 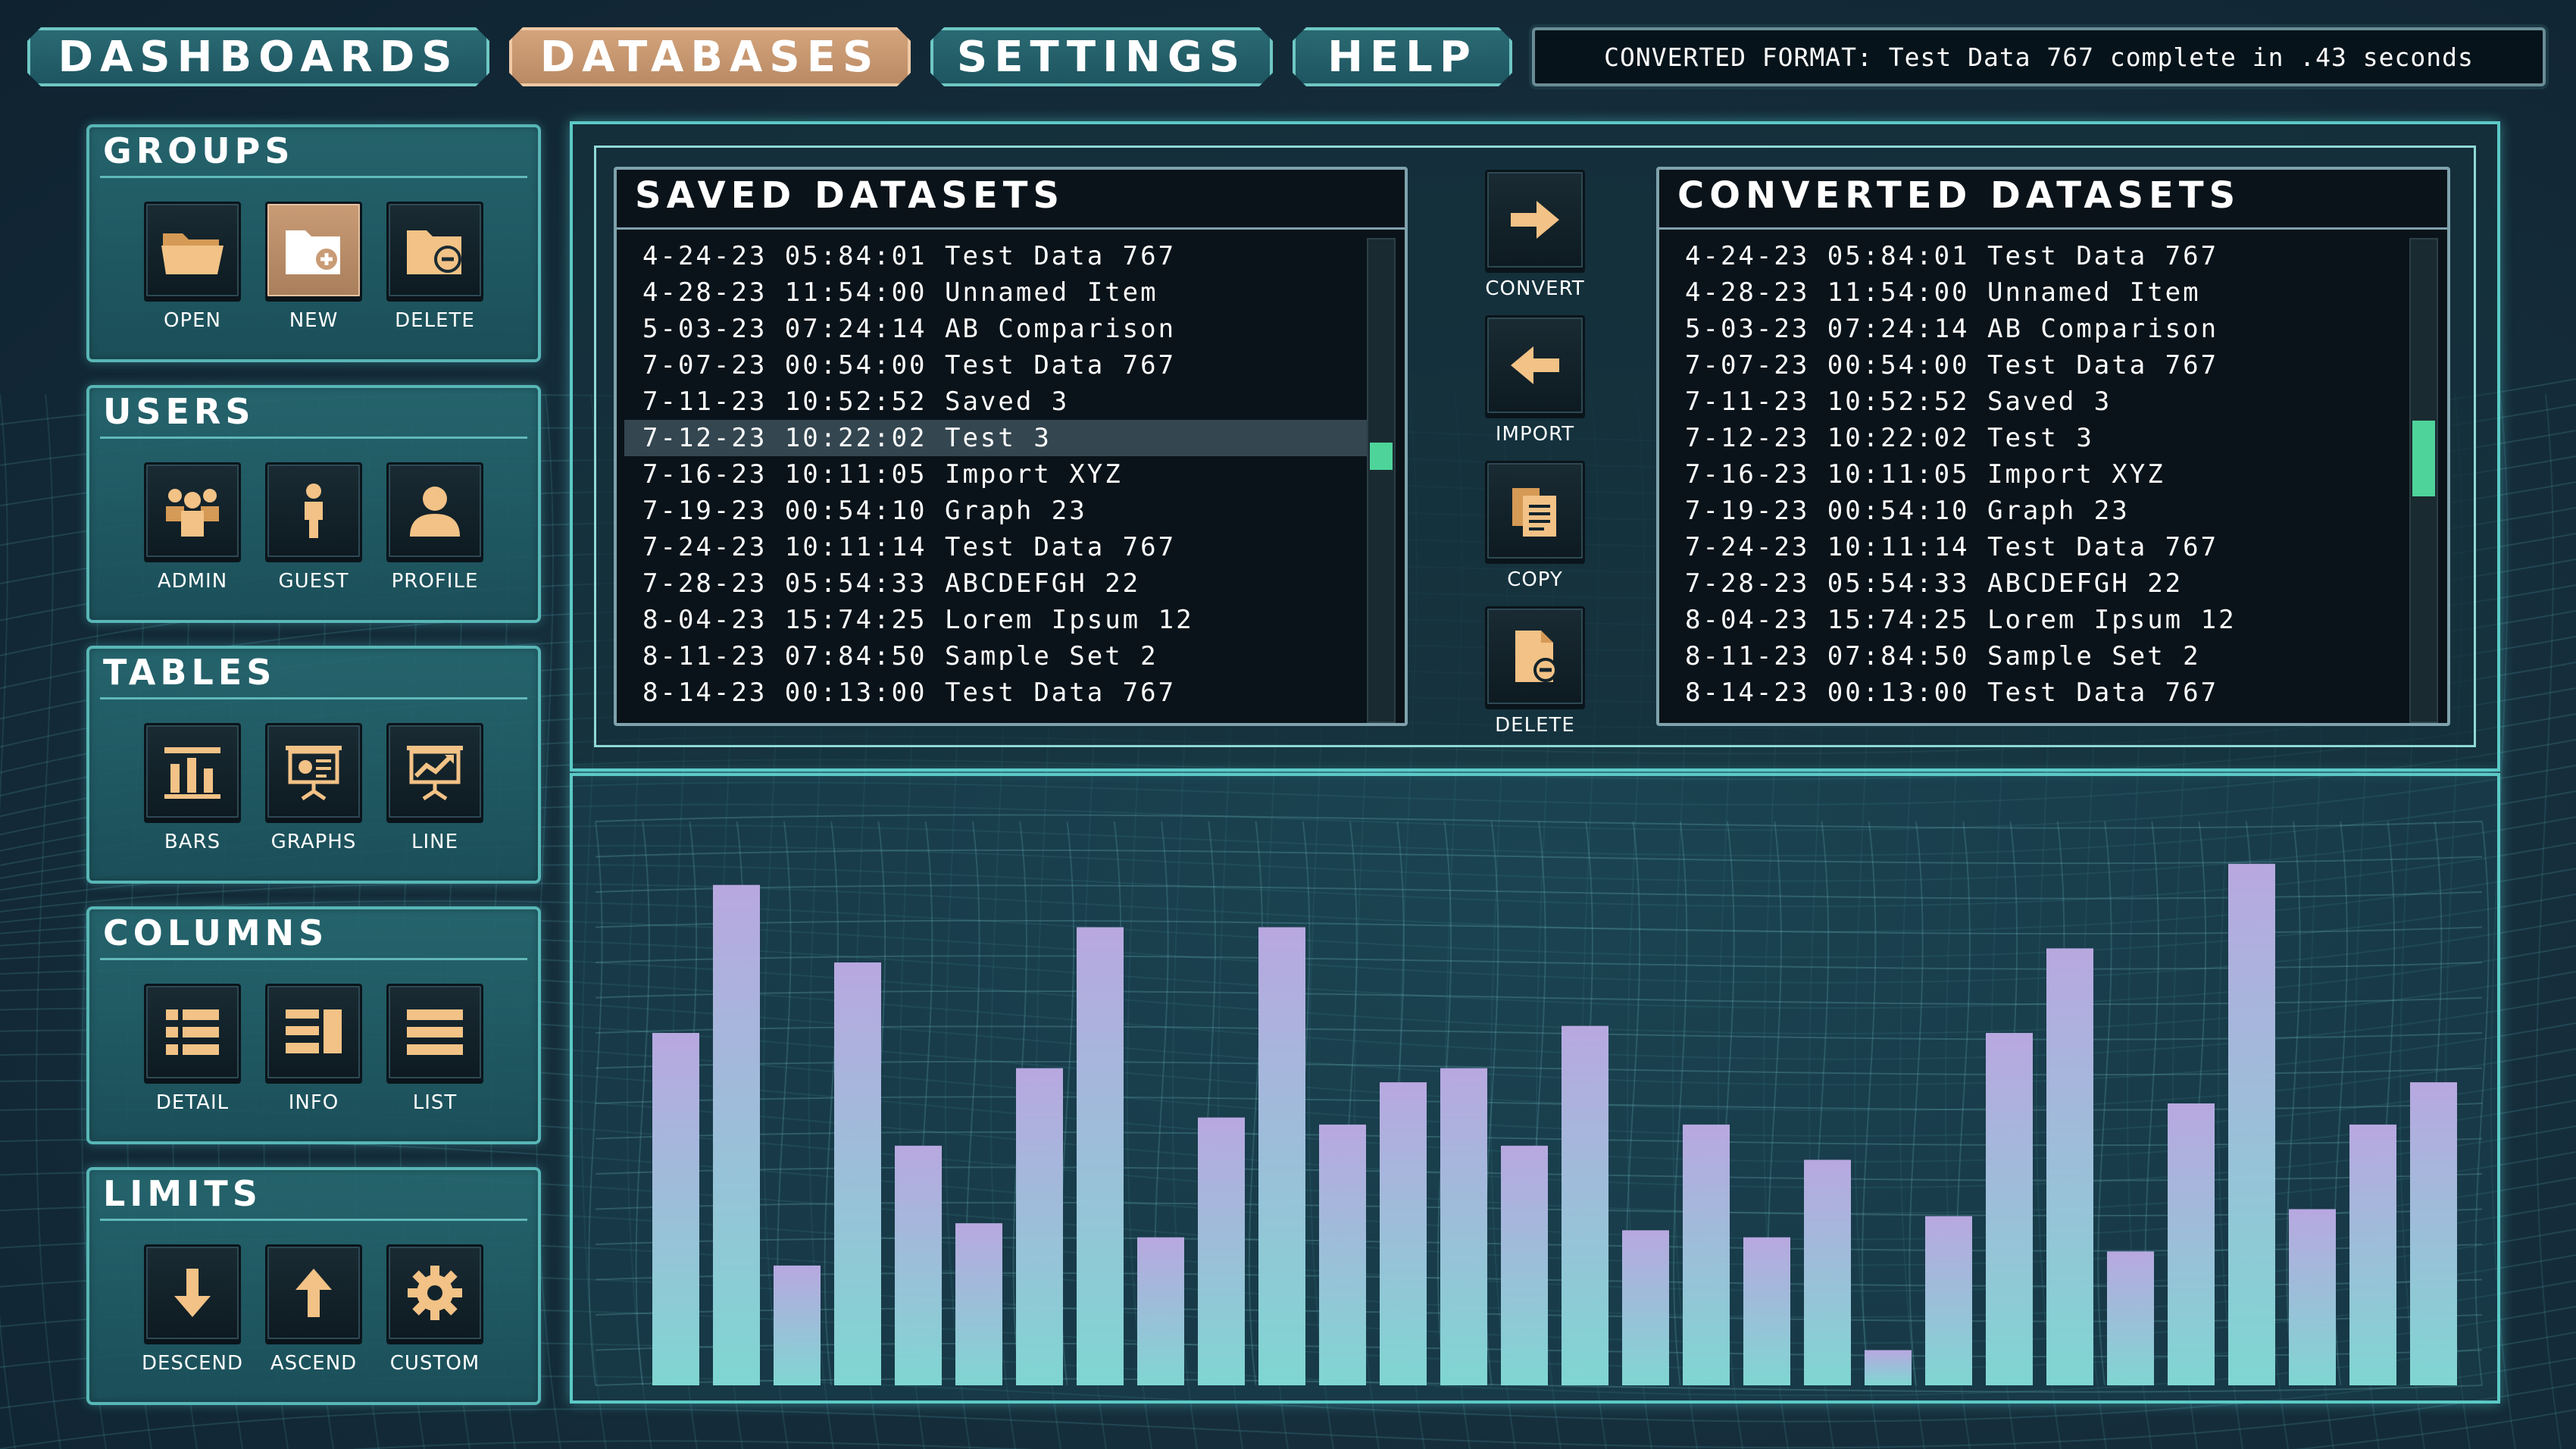 I want to click on bars-button: BARS, so click(x=192, y=788).